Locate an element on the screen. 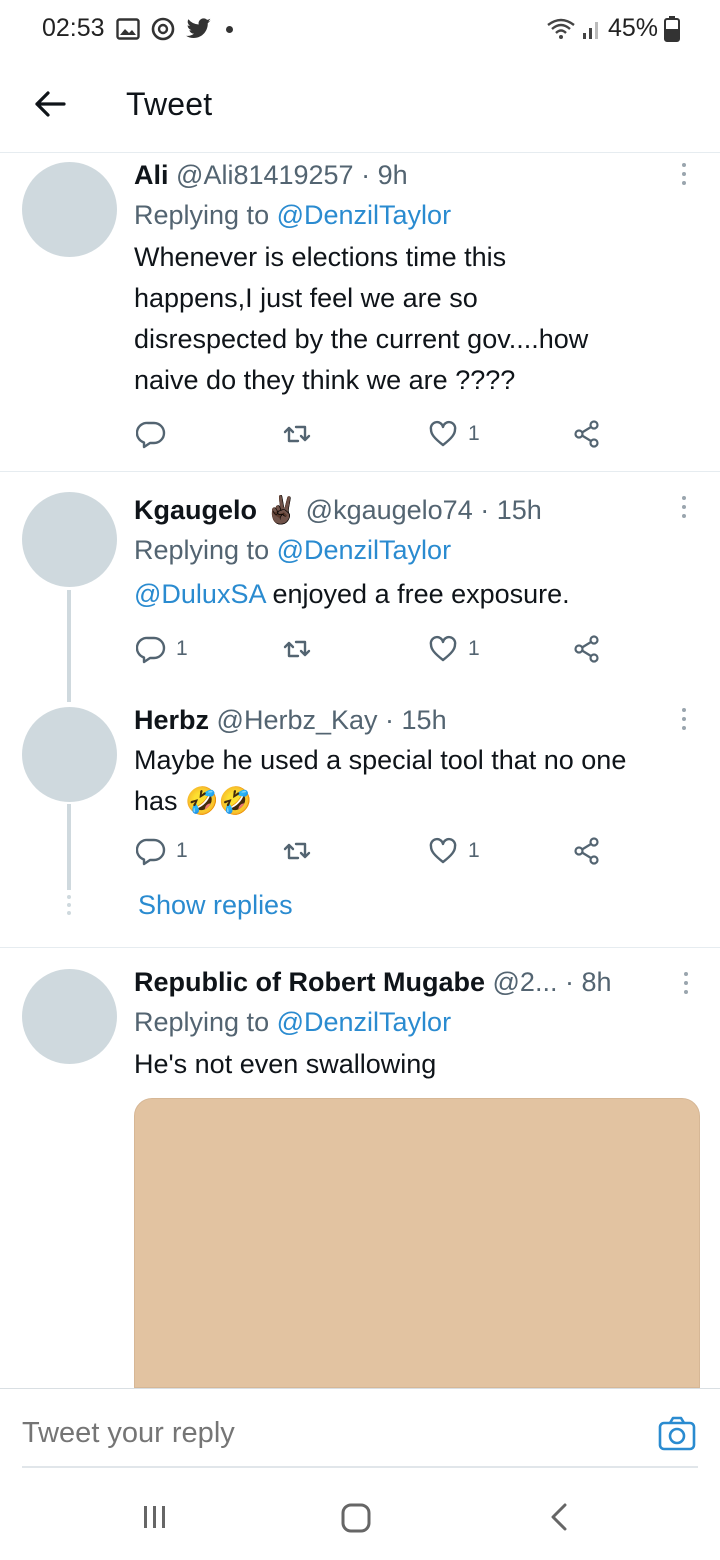 This screenshot has width=720, height=1560. display-name: Republic of Robert Mugabe is located at coordinates (309, 982).